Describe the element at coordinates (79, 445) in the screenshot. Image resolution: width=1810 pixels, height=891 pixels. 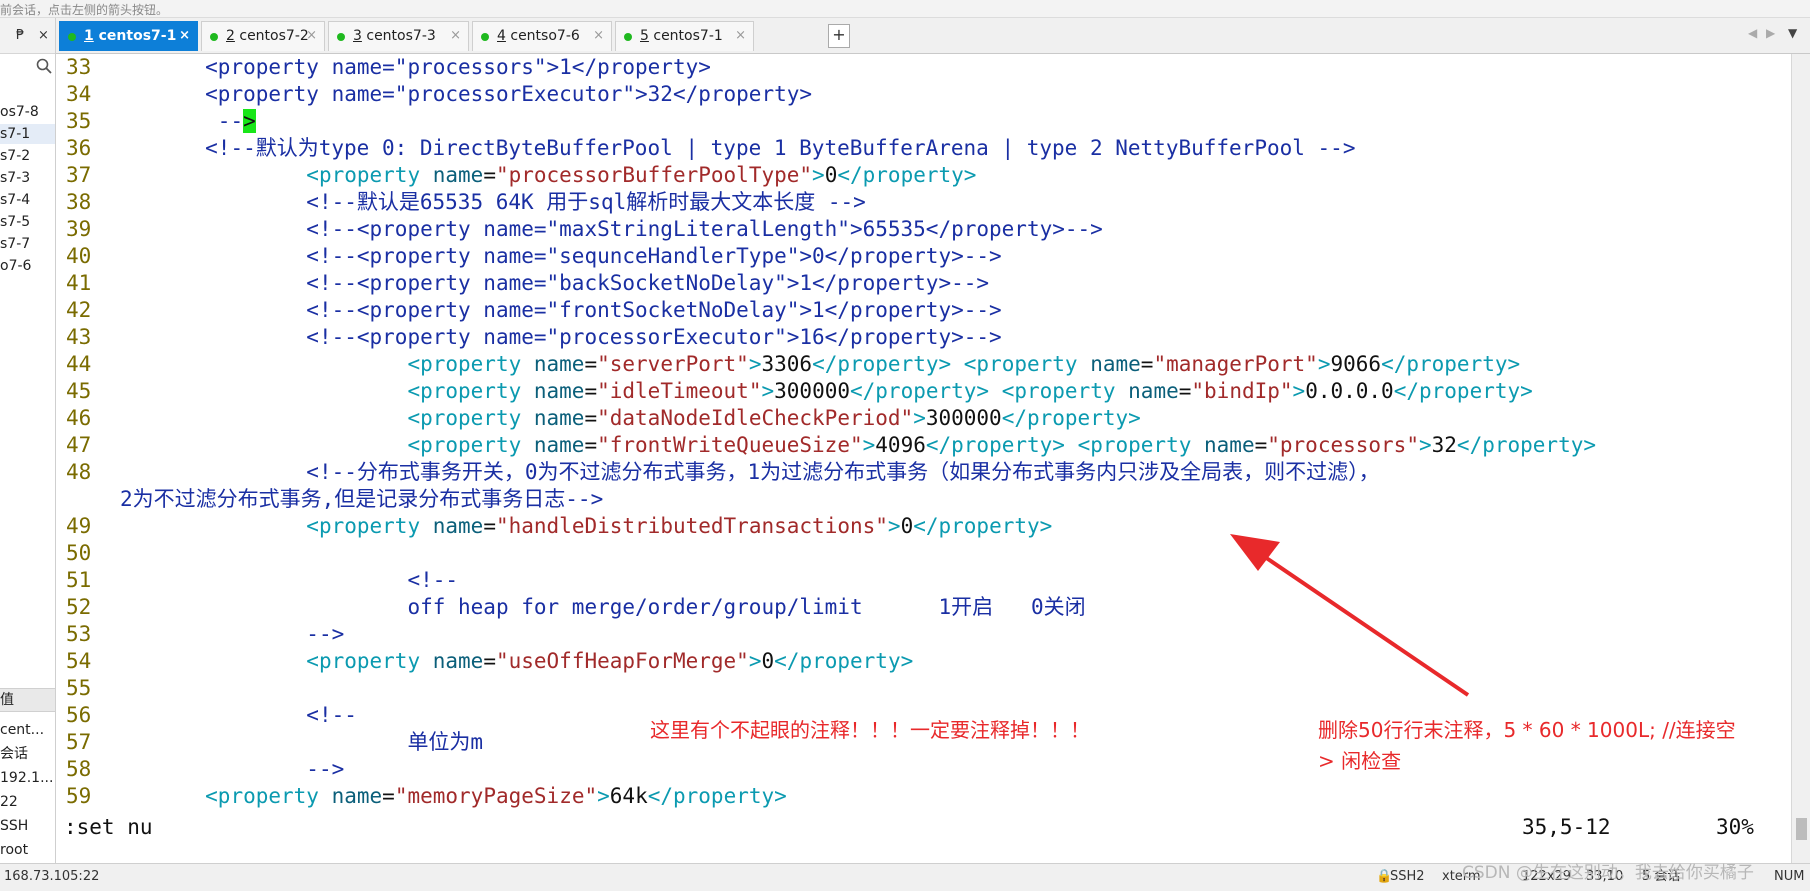
I see `line-number: 47` at that location.